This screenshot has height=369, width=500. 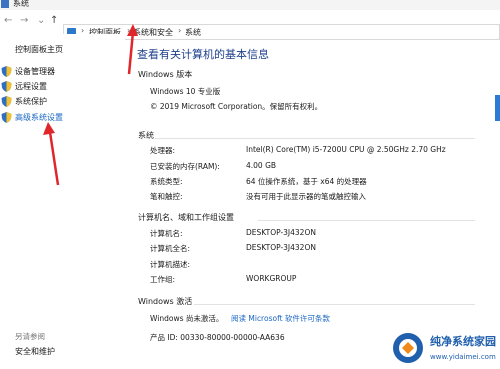 I want to click on workgroup-value: WORKGROUP, so click(x=271, y=278).